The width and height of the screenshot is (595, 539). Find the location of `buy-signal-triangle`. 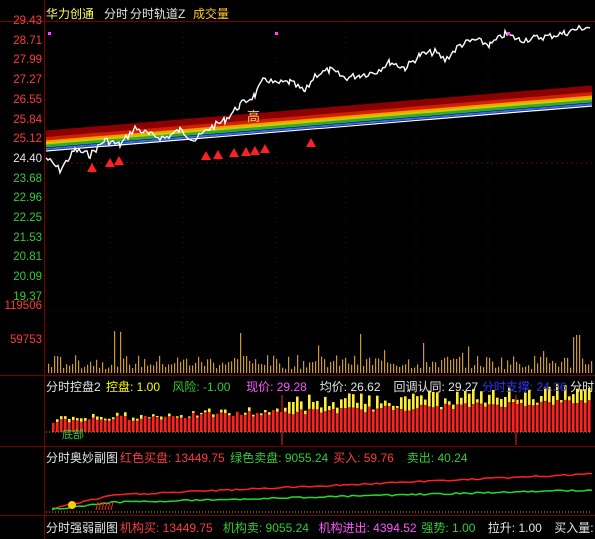

buy-signal-triangle is located at coordinates (119, 160).